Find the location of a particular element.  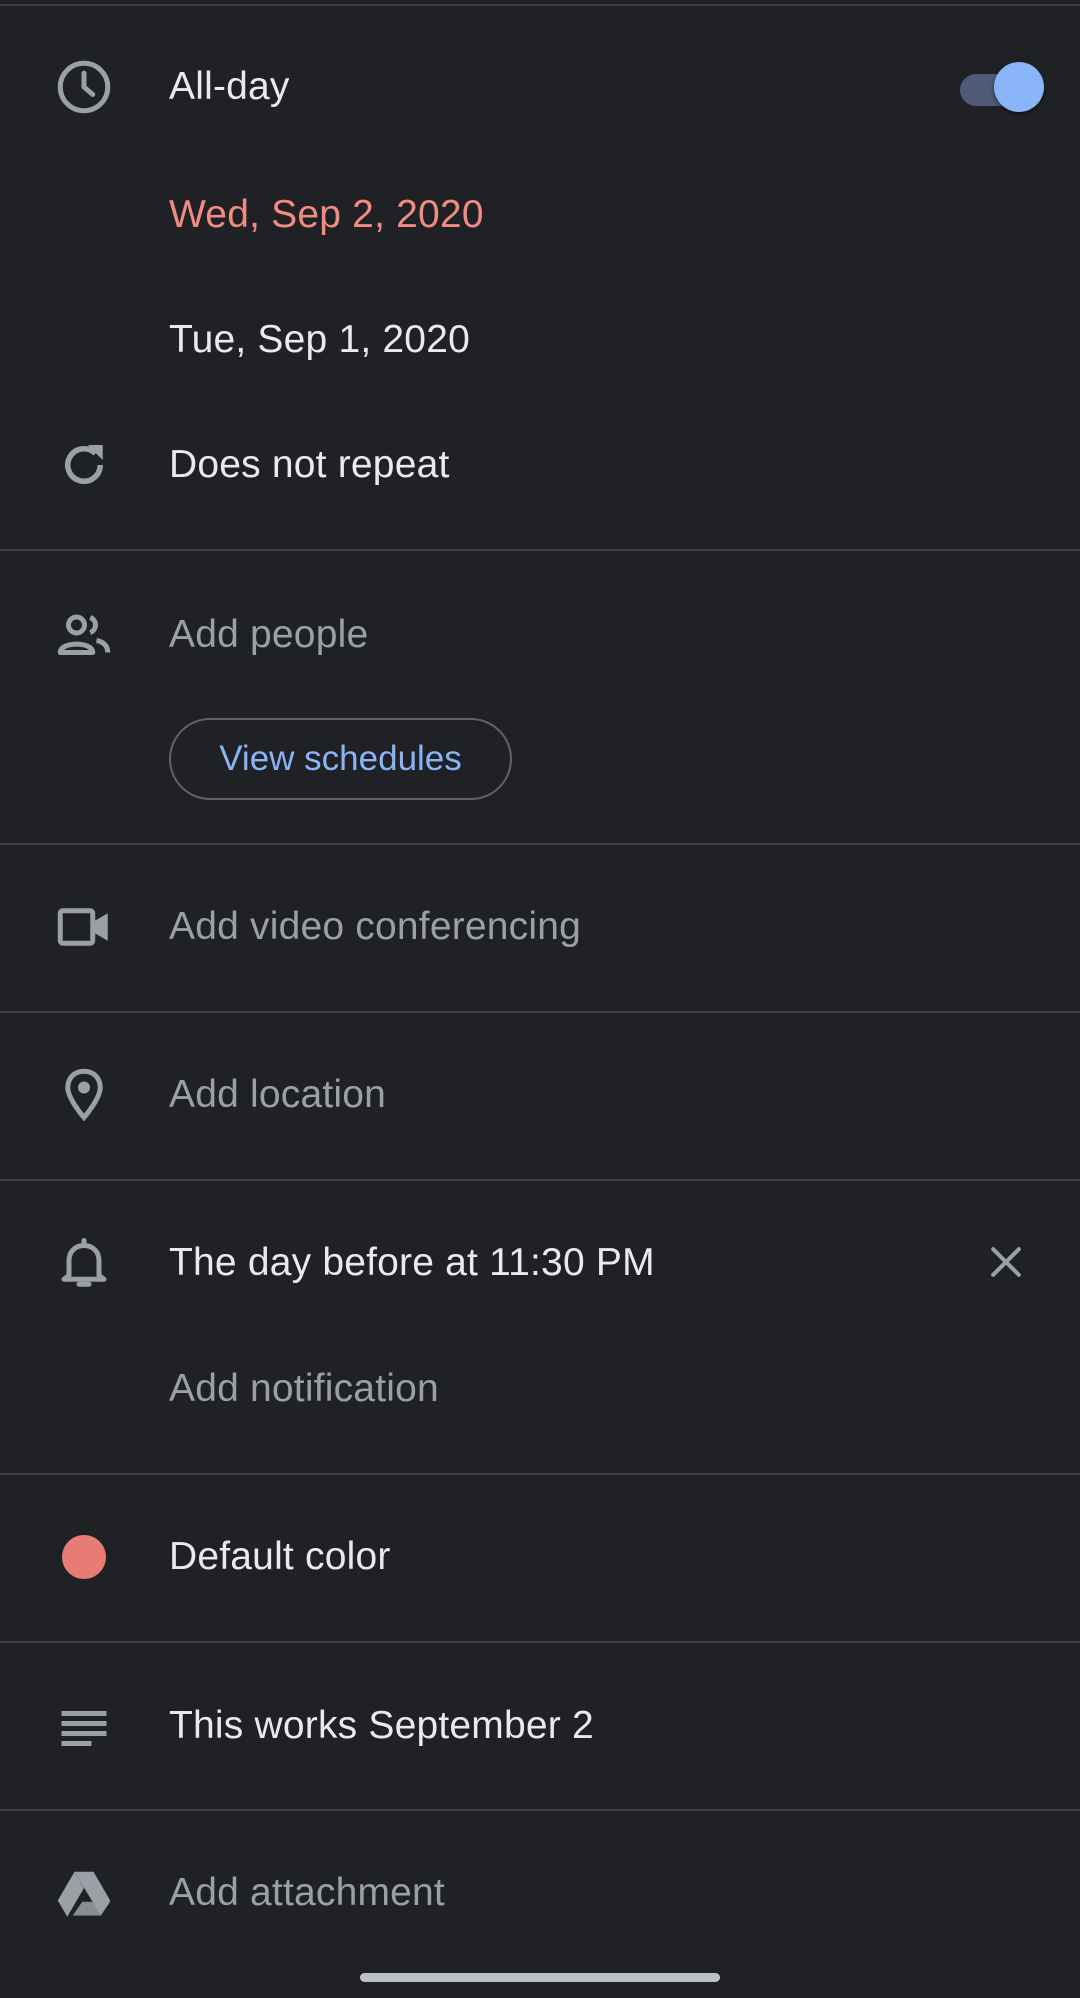

color-label: Default color is located at coordinates (280, 1556).